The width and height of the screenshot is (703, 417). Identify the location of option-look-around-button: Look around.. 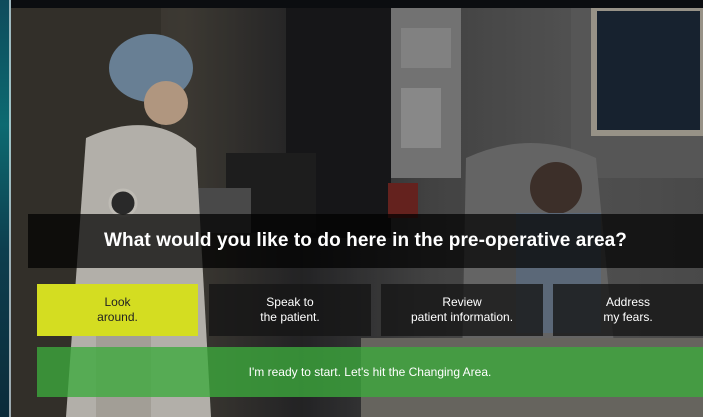
(117, 310).